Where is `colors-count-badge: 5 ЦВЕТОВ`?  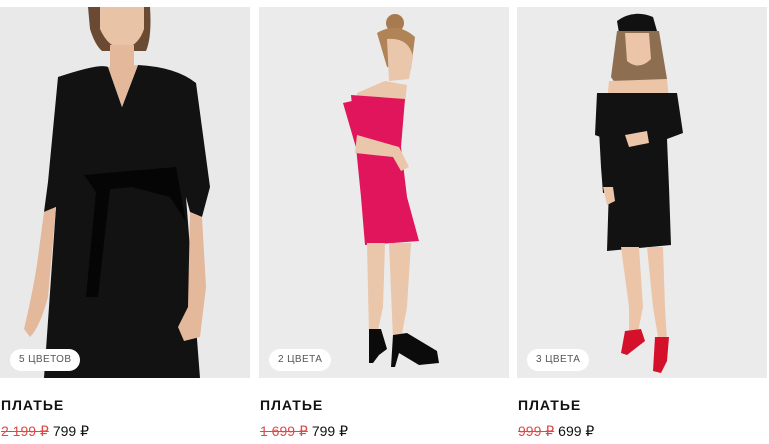
colors-count-badge: 5 ЦВЕТОВ is located at coordinates (45, 360).